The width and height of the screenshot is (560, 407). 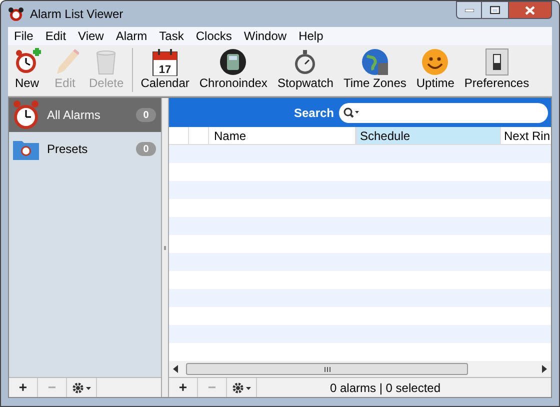 I want to click on close-button, so click(x=530, y=10).